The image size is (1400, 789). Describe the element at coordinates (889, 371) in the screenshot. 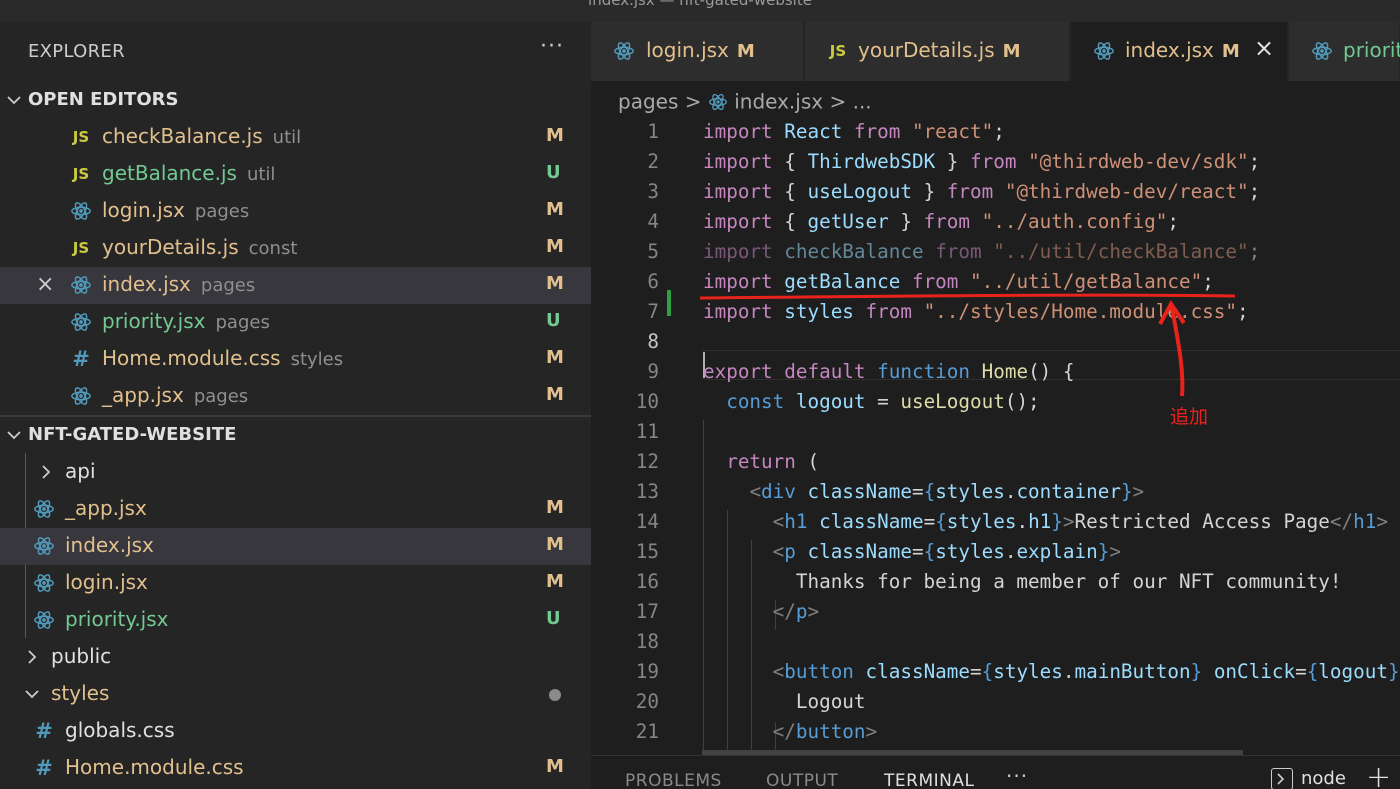

I see `code-line: export default function Home() {` at that location.